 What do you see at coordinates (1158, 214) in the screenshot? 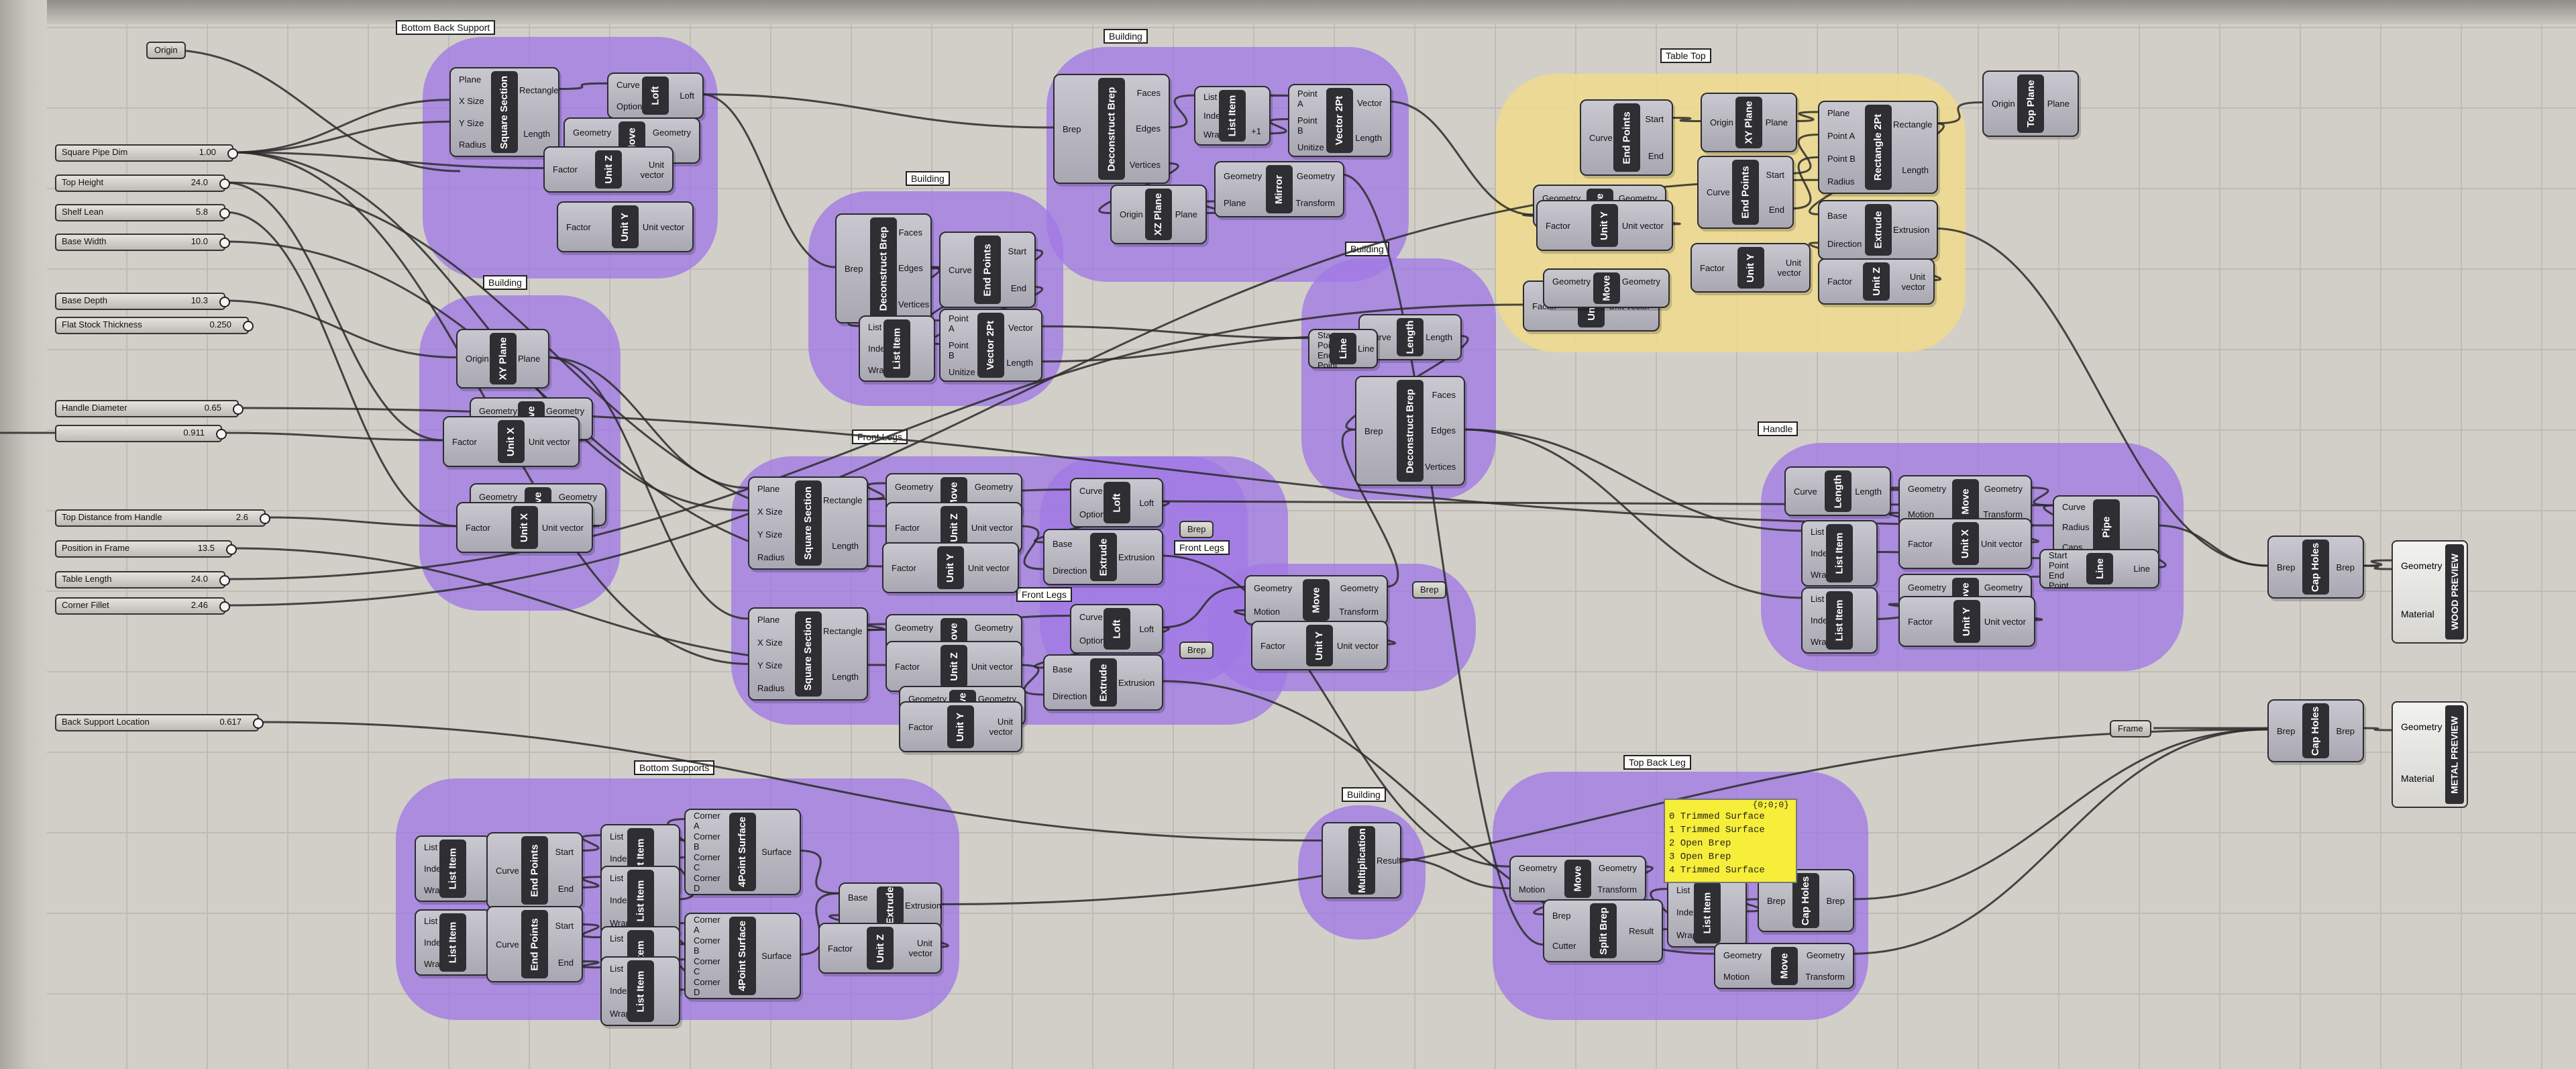
I see `component-xzplane: Origin XZ Plane Plane` at bounding box center [1158, 214].